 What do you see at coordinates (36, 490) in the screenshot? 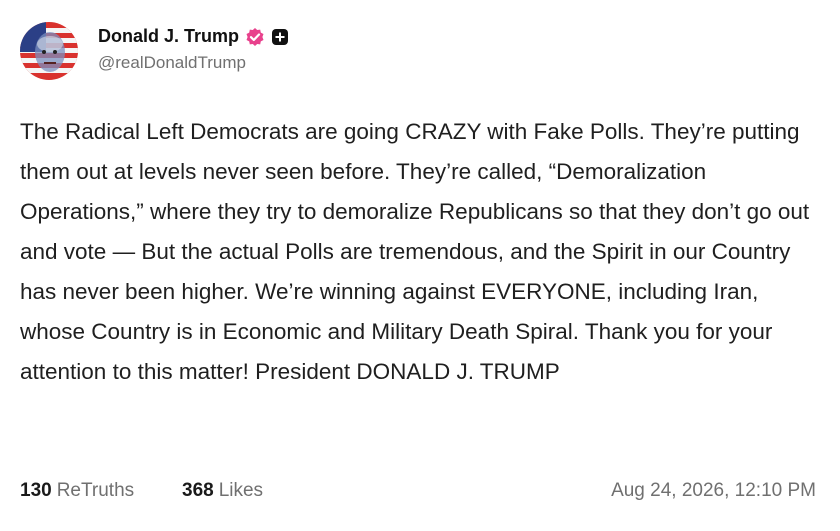
I see `retruths-count: 130` at bounding box center [36, 490].